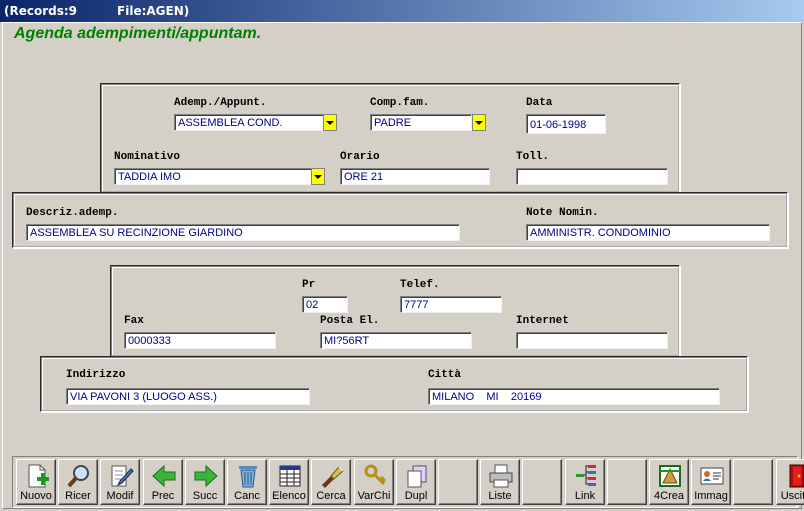 The image size is (804, 511). I want to click on create-icon, so click(670, 476).